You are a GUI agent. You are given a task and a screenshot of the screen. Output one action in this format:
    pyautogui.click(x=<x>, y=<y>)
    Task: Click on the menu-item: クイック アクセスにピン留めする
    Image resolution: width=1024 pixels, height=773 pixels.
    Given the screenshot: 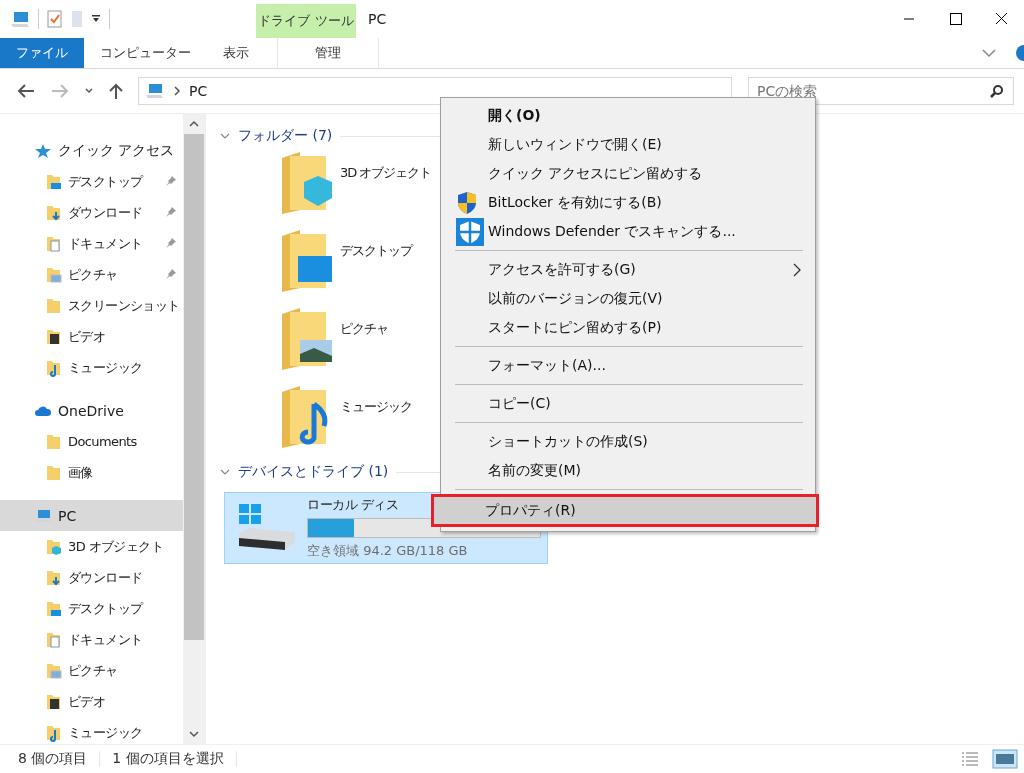 What is the action you would take?
    pyautogui.click(x=628, y=173)
    